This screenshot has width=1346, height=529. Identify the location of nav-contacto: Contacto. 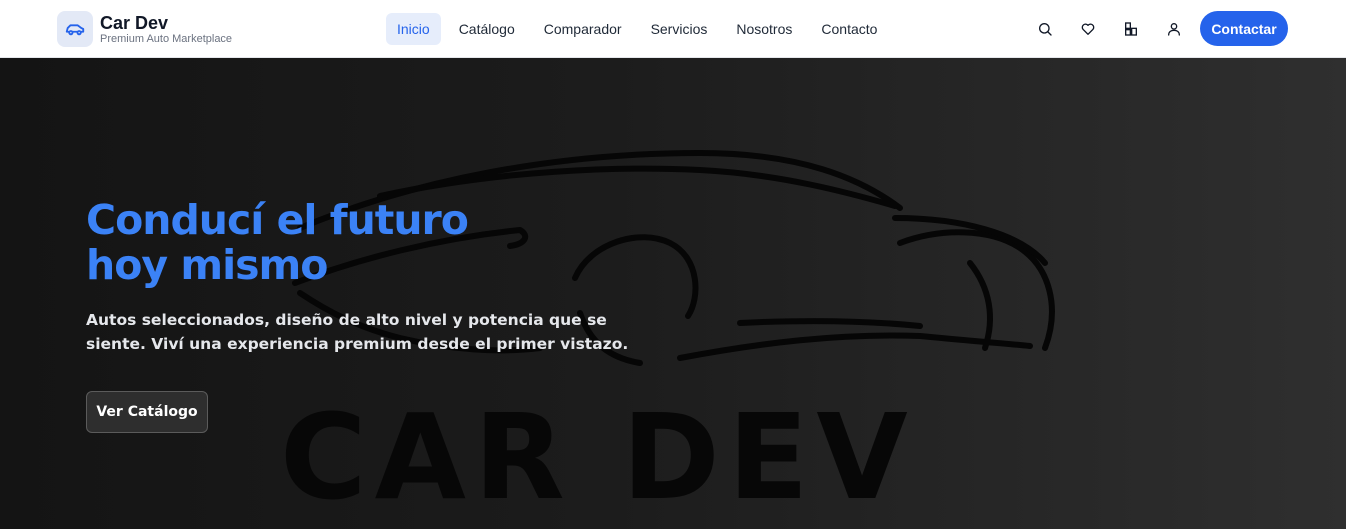
(849, 29).